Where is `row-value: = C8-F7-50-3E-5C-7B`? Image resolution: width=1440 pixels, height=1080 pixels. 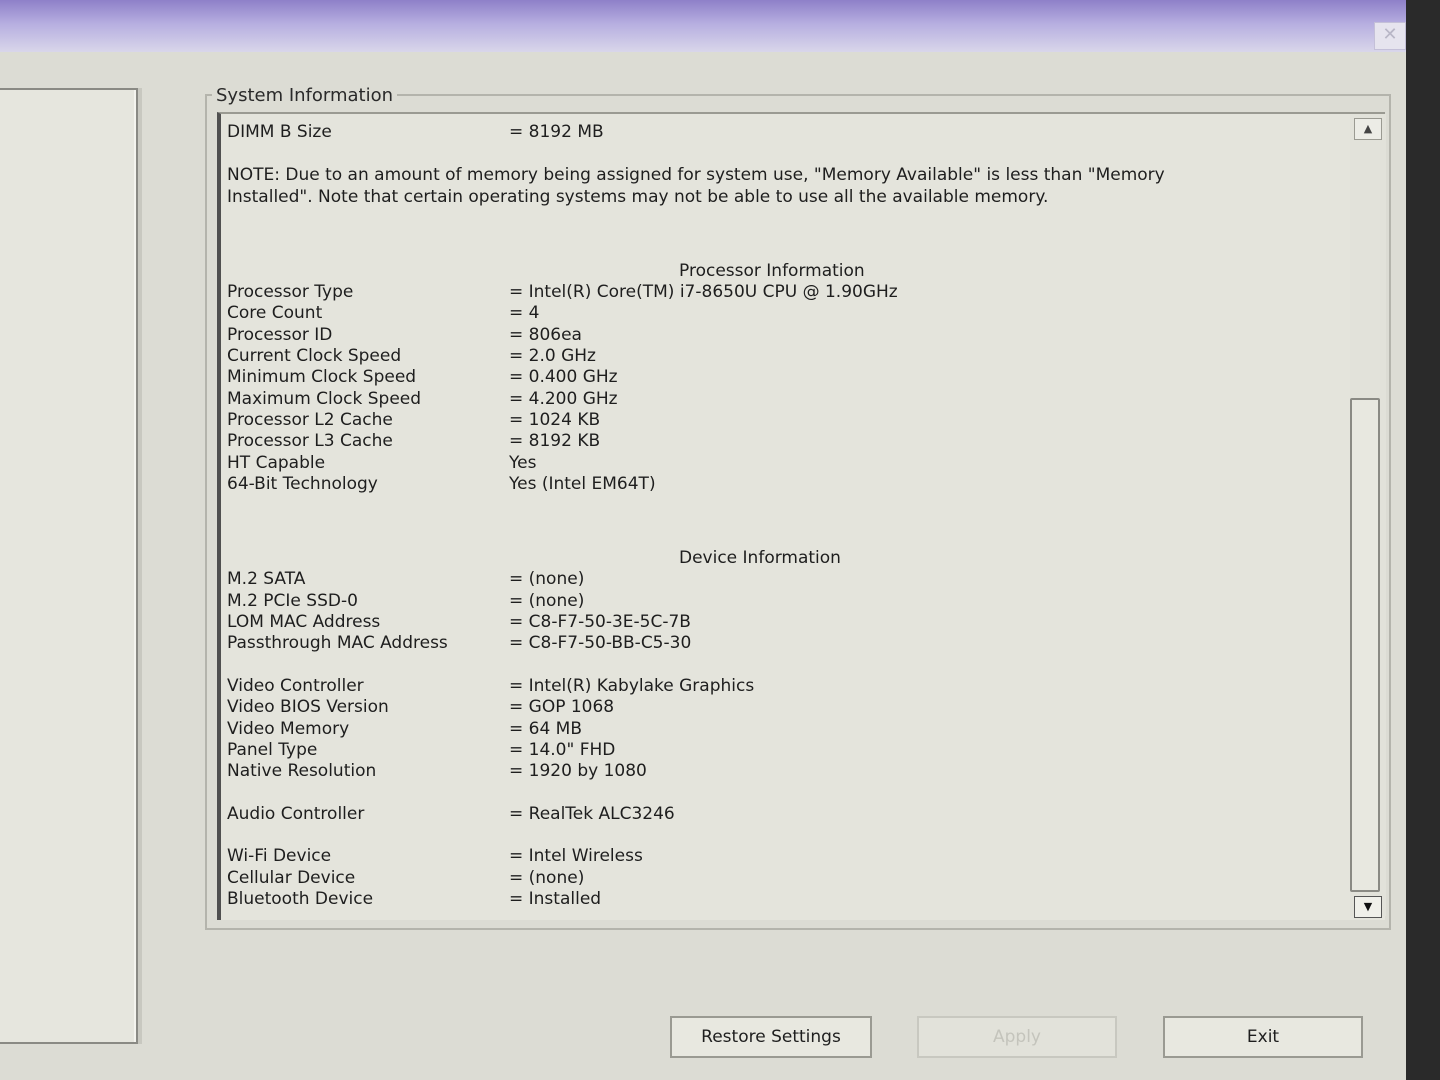
row-value: = C8-F7-50-3E-5C-7B is located at coordinates (600, 622).